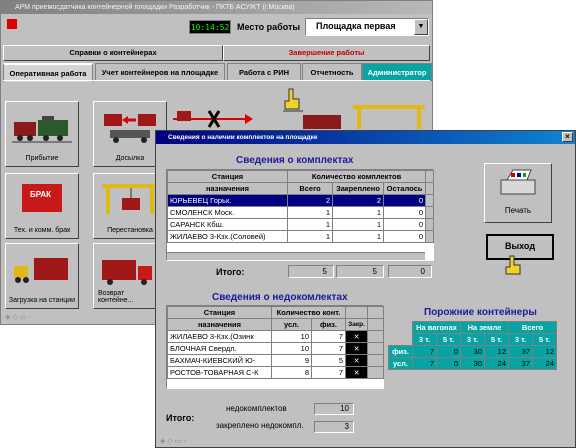 The width and height of the screenshot is (576, 448). What do you see at coordinates (41, 270) in the screenshot?
I see `loader-icon` at bounding box center [41, 270].